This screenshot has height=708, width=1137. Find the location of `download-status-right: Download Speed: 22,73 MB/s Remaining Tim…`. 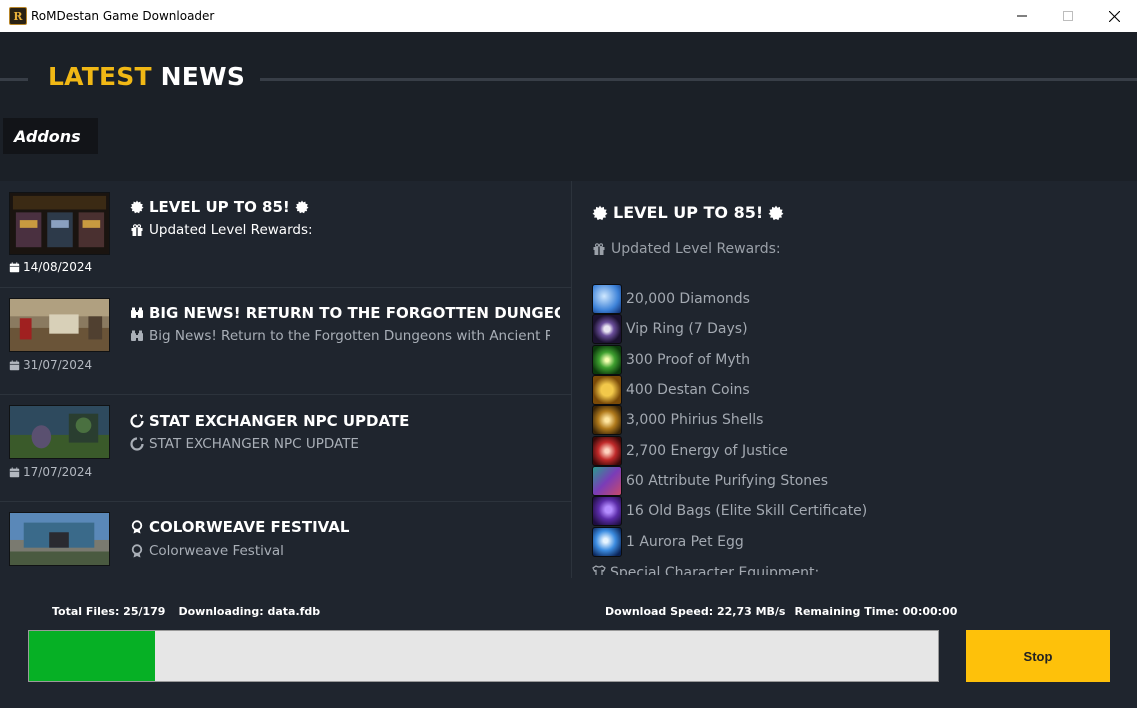

download-status-right: Download Speed: 22,73 MB/s Remaining Tim… is located at coordinates (781, 611).